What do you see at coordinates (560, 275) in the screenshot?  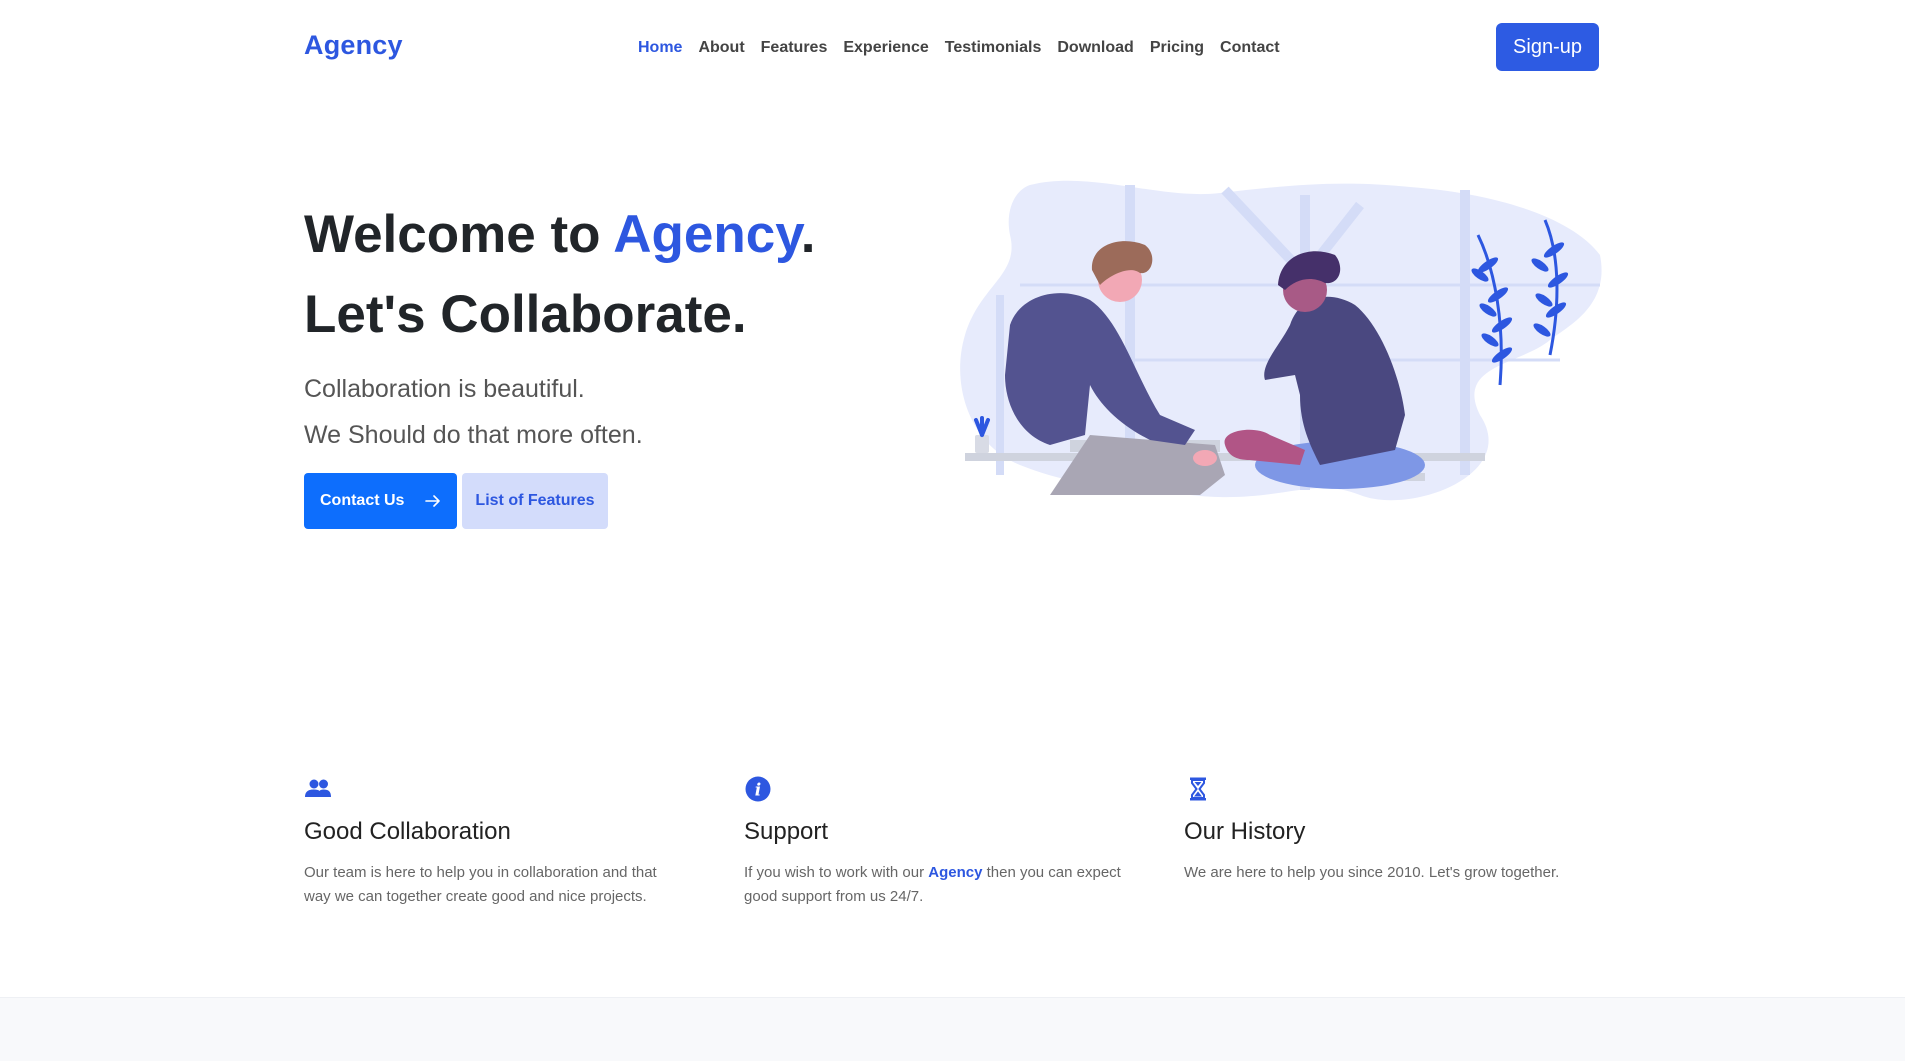 I see `hero-title: Welcome to Agency. Let's Collaborate.` at bounding box center [560, 275].